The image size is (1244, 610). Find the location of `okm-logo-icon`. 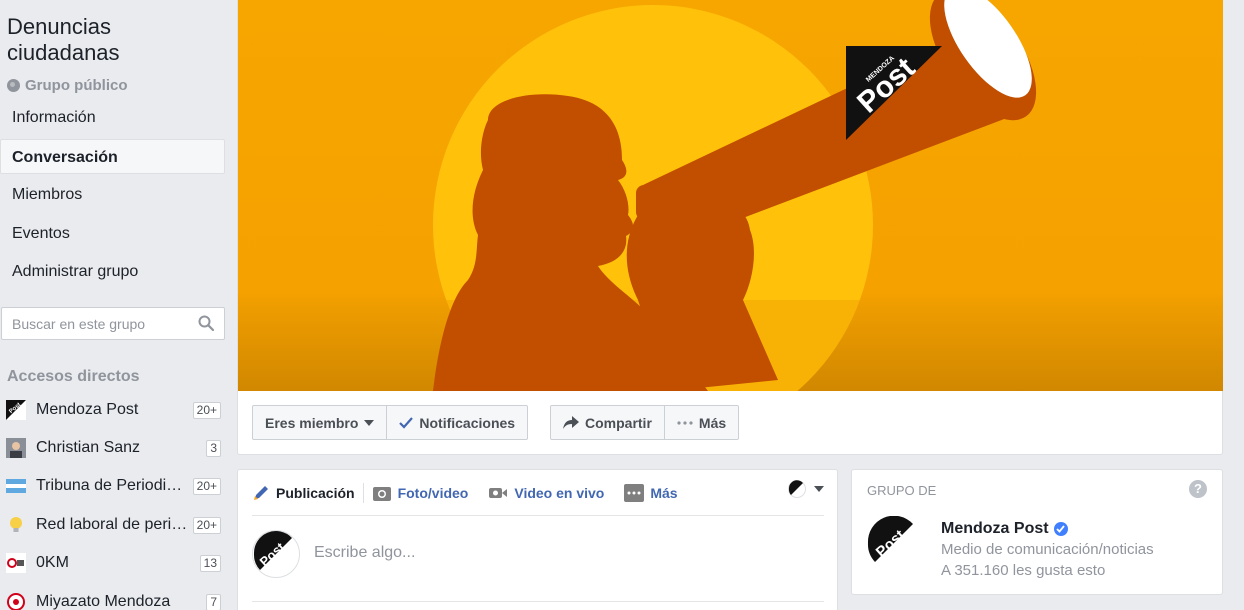

okm-logo-icon is located at coordinates (16, 563).